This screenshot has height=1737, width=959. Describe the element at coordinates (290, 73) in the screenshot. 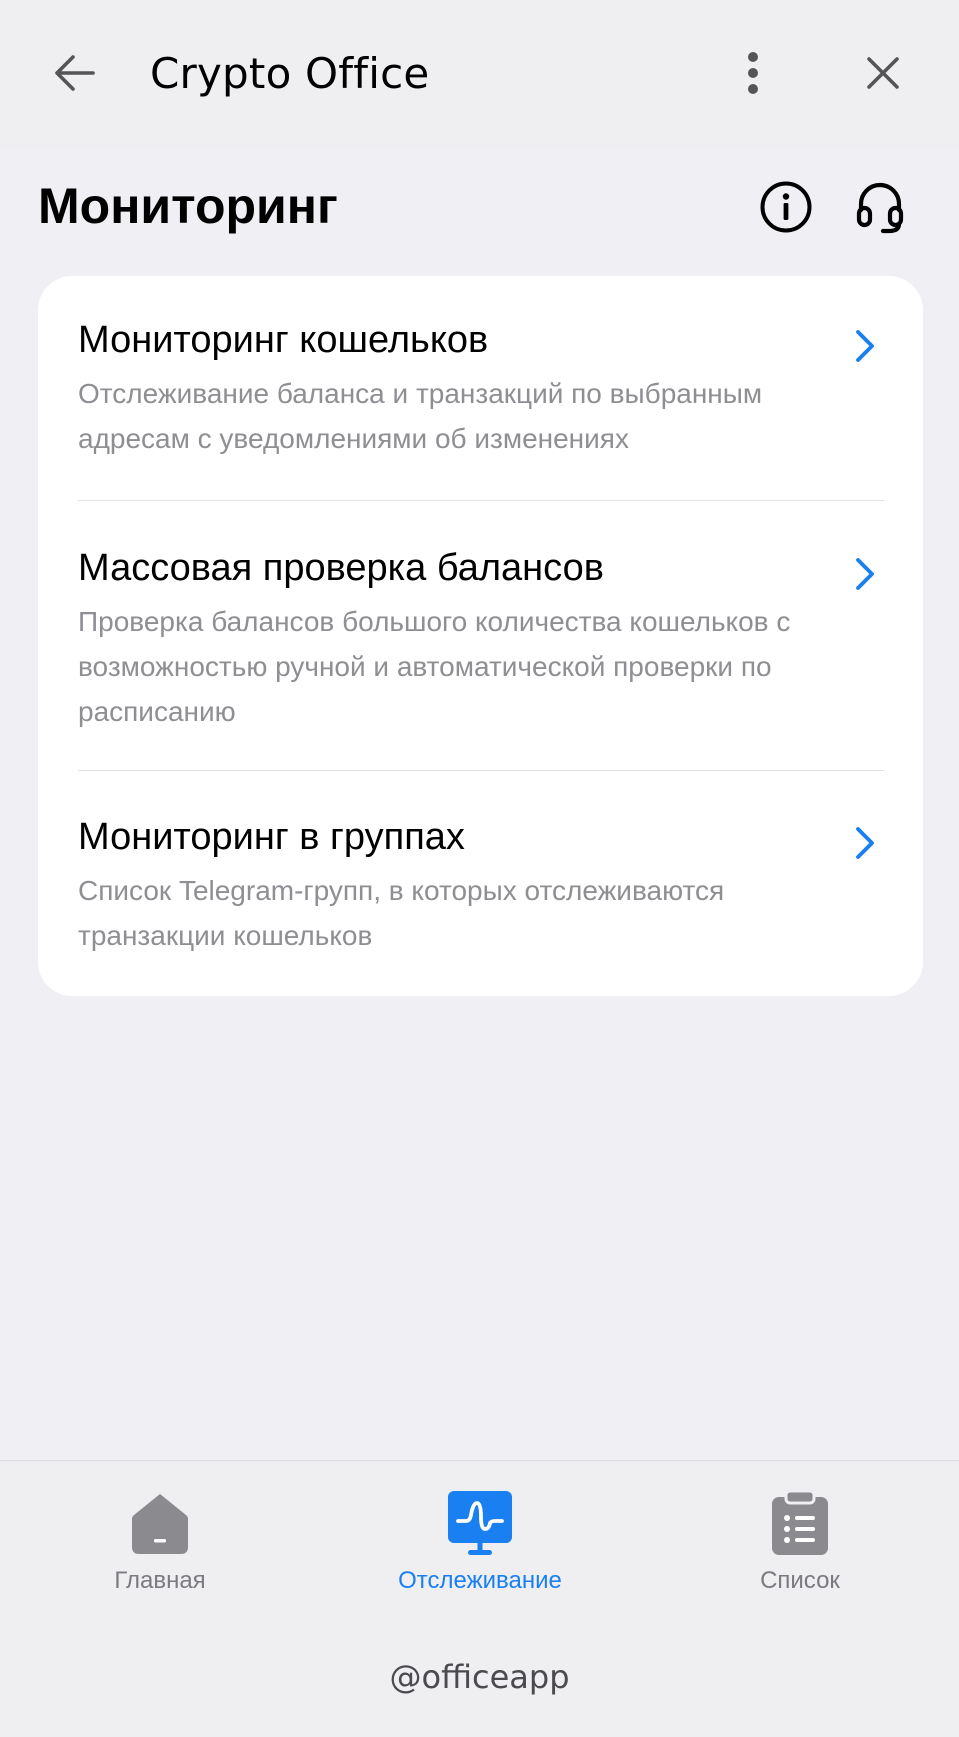

I see `app-title: Crypto Office` at that location.